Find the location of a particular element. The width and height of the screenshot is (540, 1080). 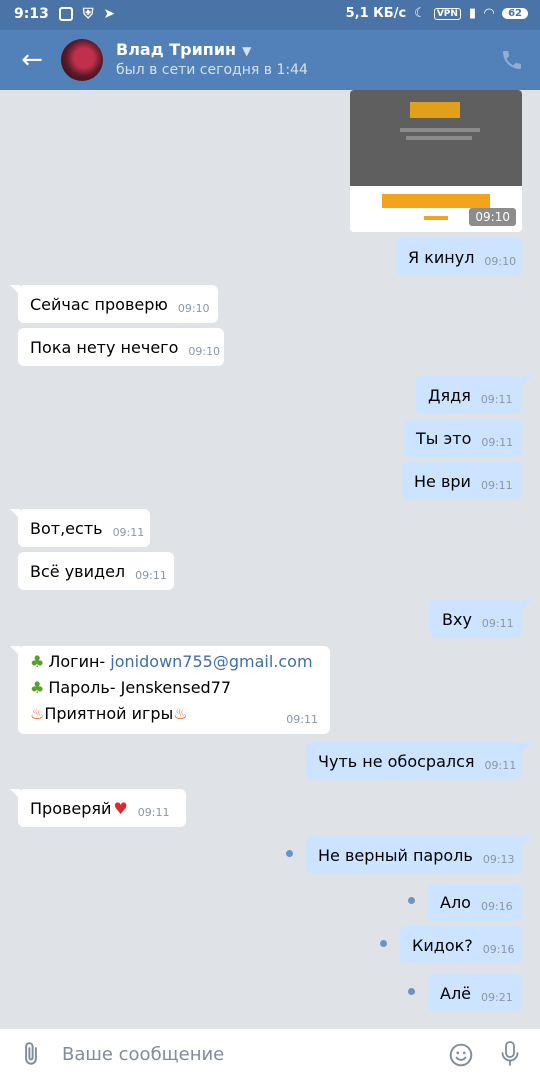

message-text: Вху is located at coordinates (457, 619).